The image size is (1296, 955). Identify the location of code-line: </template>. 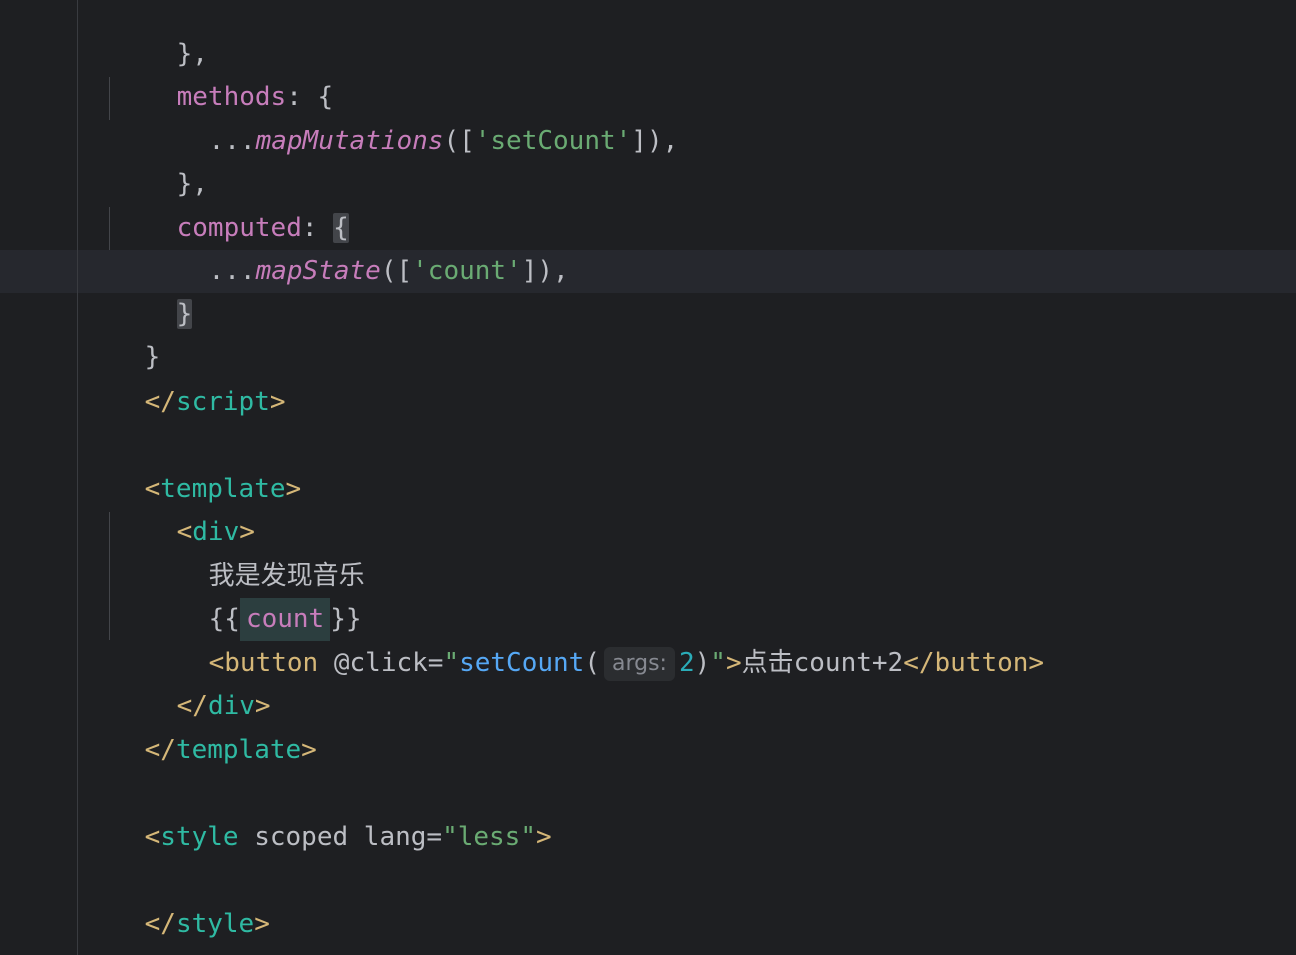
(199, 725).